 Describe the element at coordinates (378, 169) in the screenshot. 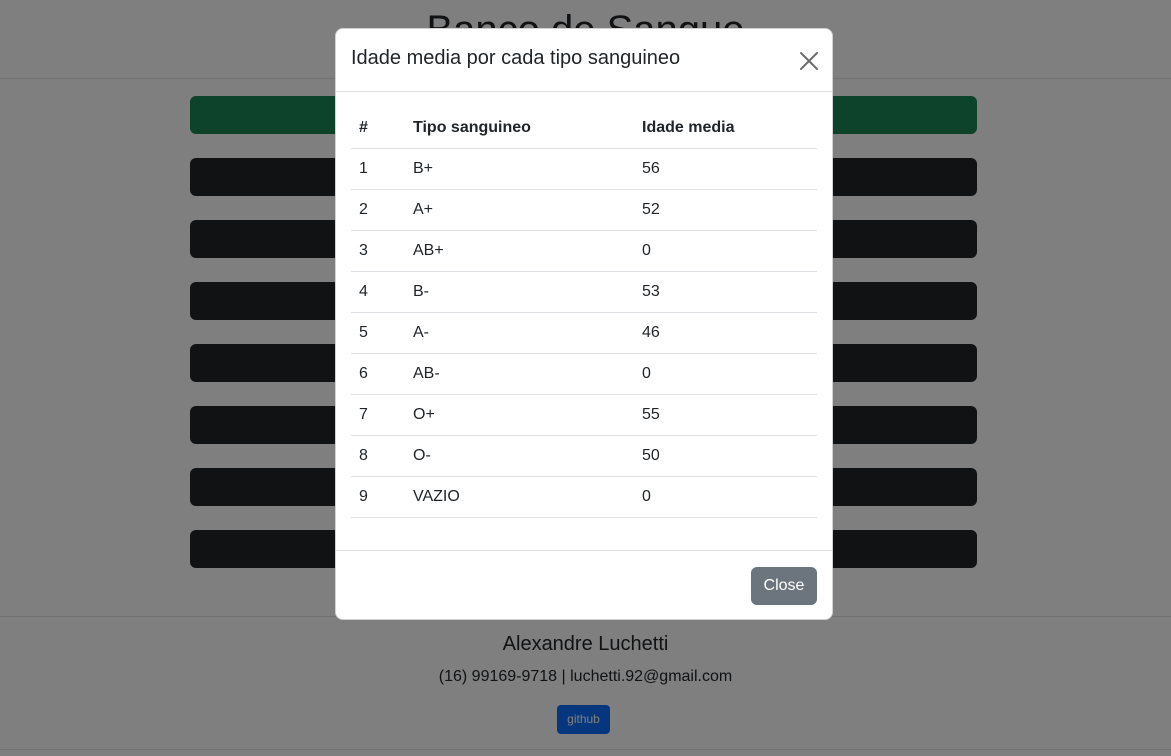

I see `row-number: 1` at that location.